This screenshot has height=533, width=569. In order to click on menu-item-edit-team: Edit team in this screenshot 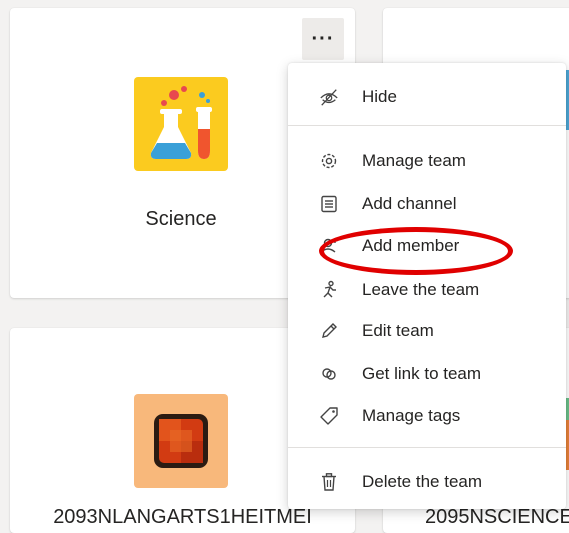, I will do `click(427, 331)`.